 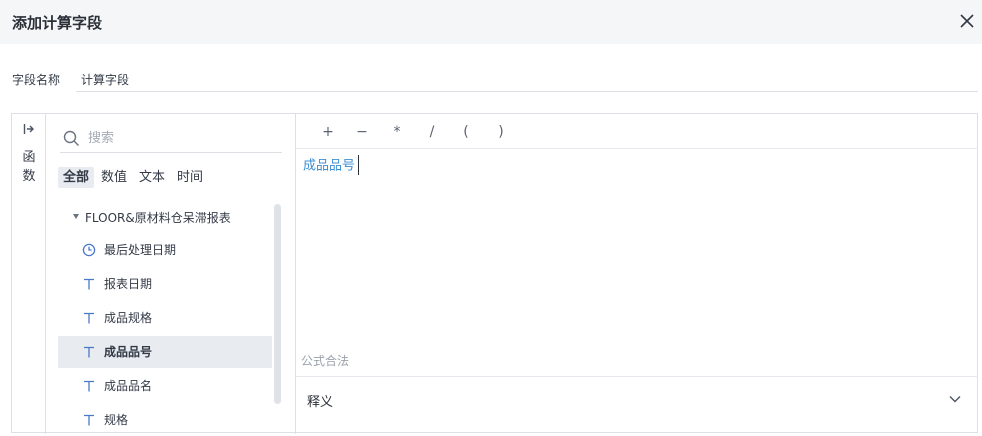 I want to click on collapse-triangle-icon, so click(x=76, y=216).